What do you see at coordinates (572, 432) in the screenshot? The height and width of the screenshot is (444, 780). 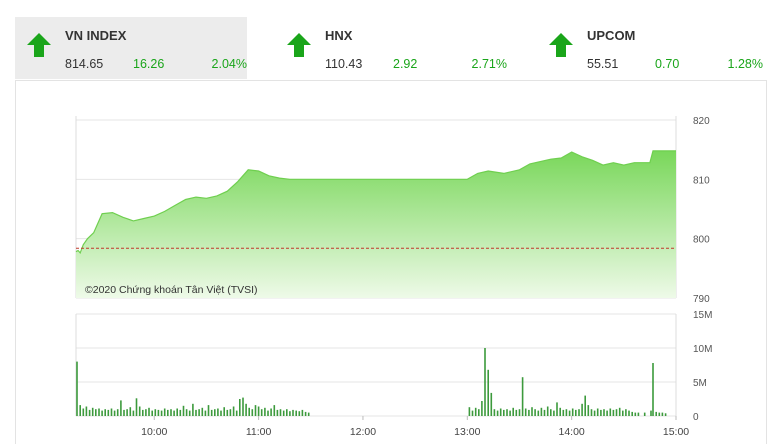 I see `time-tick-label: 14:00` at bounding box center [572, 432].